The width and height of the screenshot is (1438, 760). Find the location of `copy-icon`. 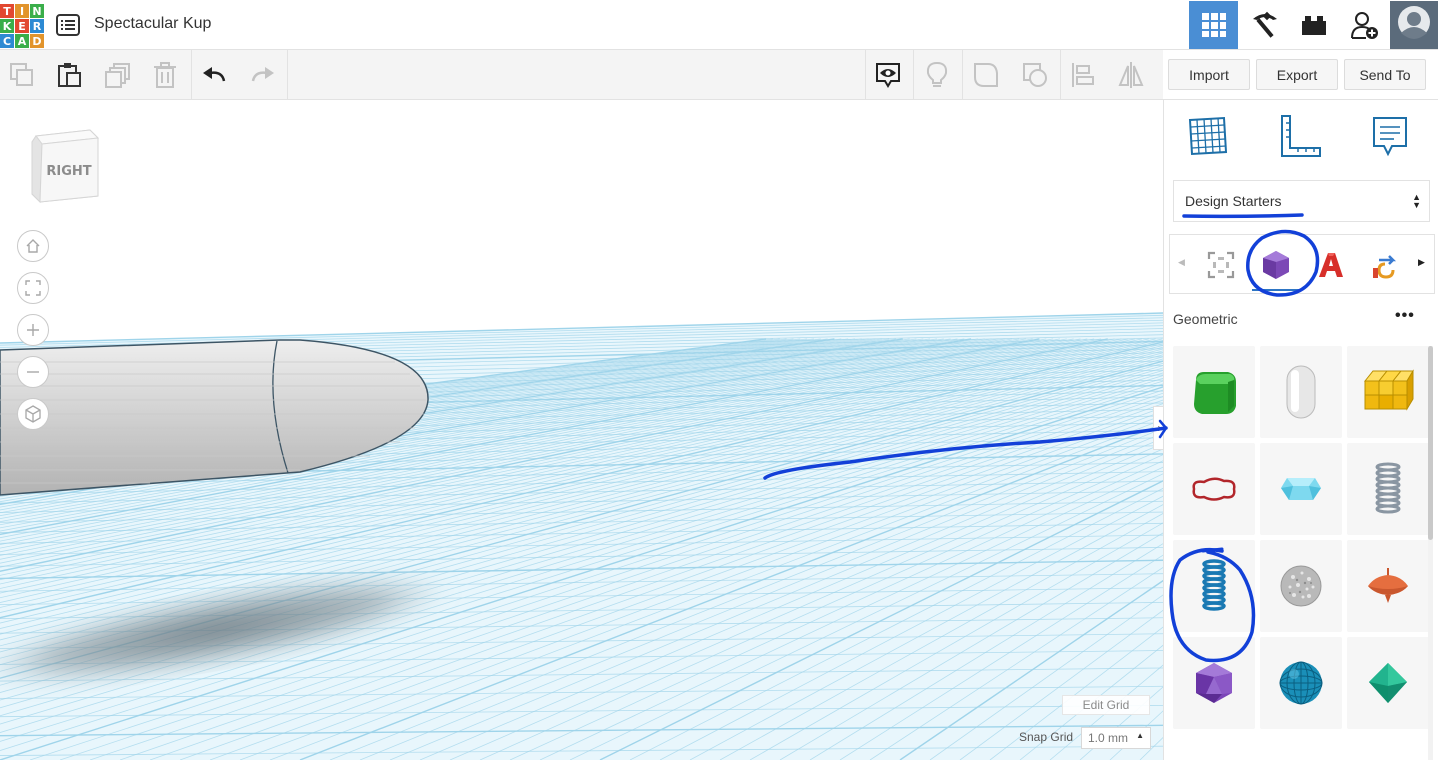

copy-icon is located at coordinates (22, 75).